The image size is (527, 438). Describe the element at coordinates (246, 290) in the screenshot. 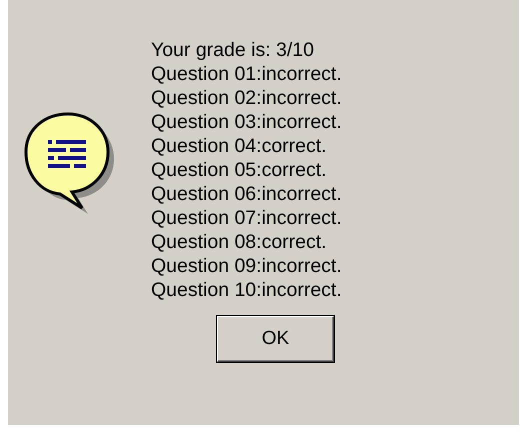

I see `message-line: Question 10:incorrect.` at that location.